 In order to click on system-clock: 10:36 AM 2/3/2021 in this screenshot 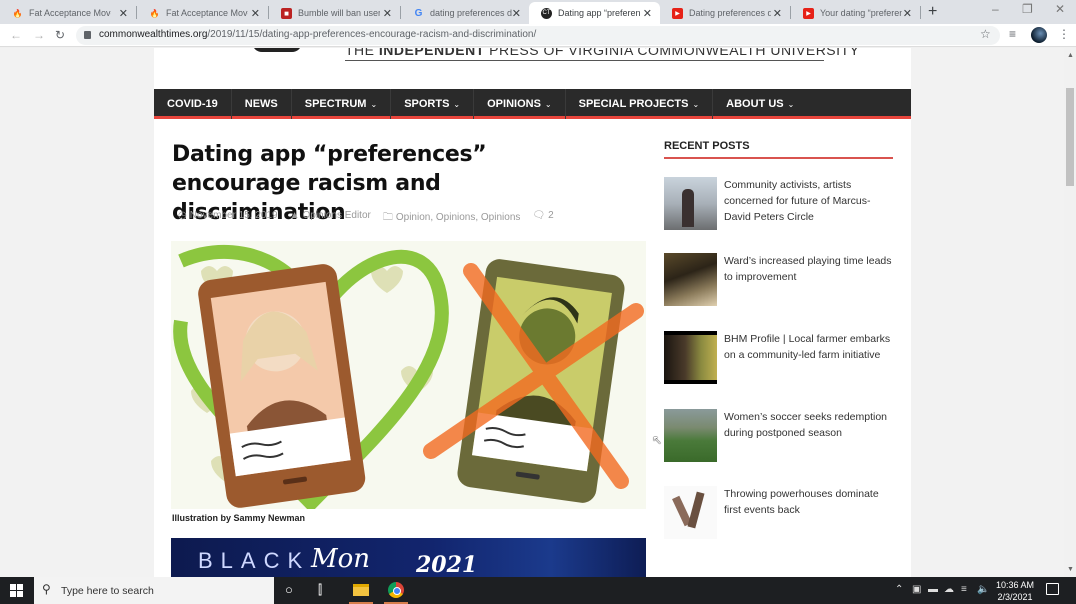, I will do `click(1015, 591)`.